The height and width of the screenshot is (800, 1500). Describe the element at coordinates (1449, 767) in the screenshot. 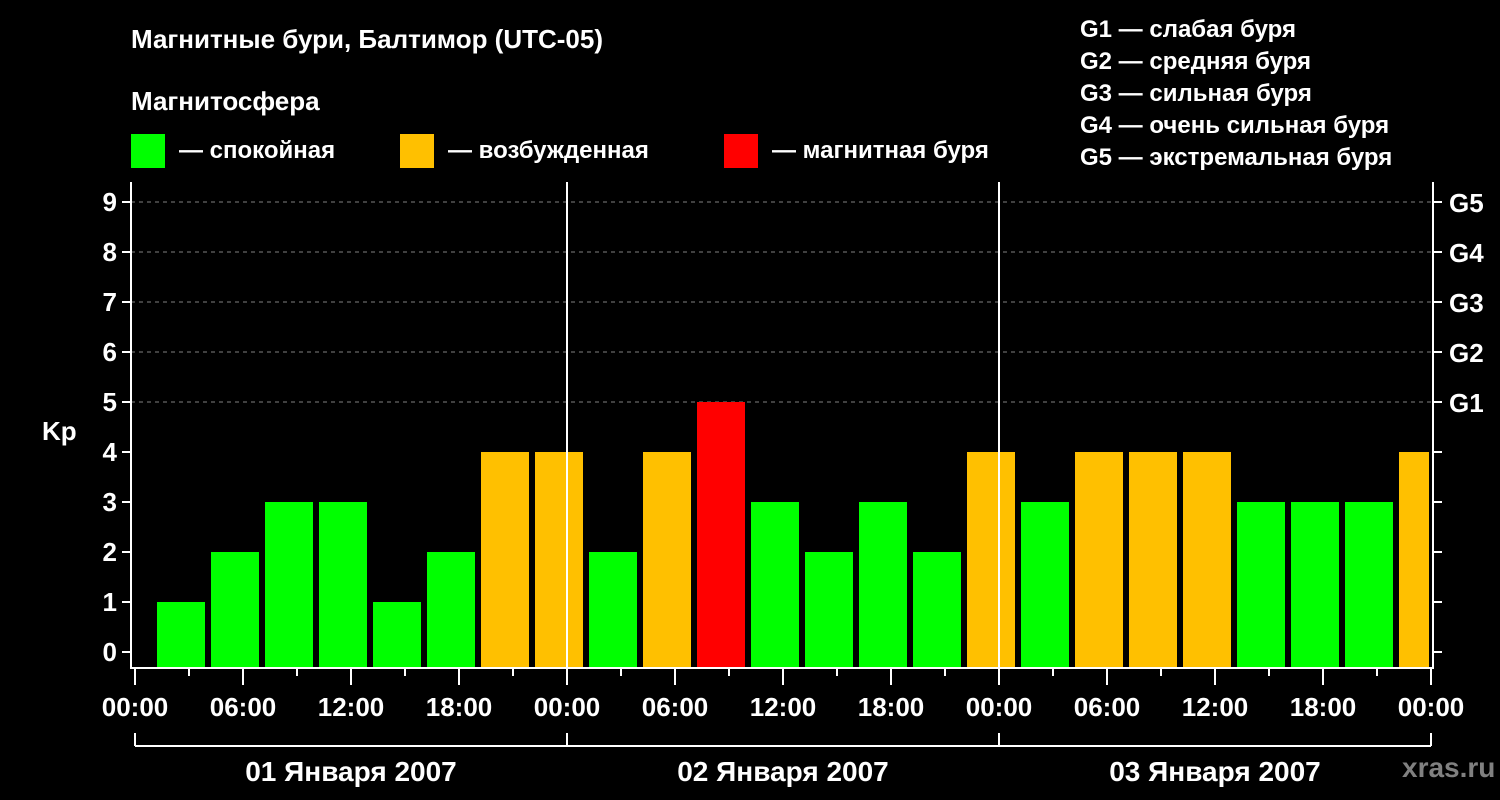

I see `watermark: xras.ru` at that location.